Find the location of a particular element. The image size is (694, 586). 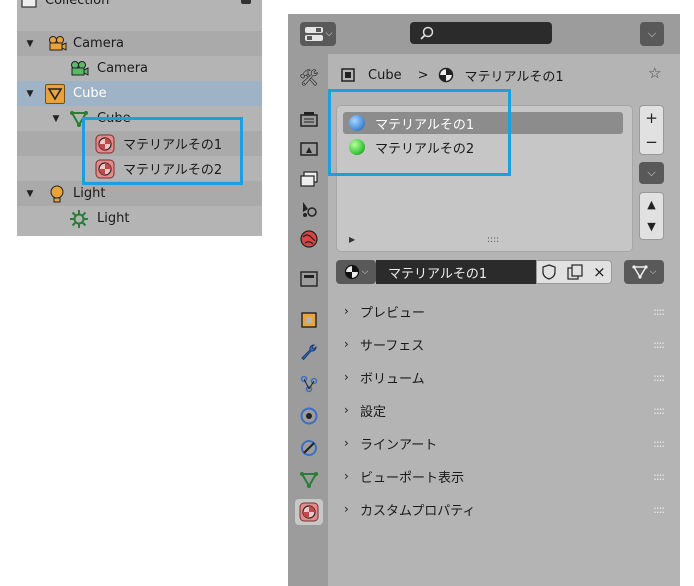

material-preview-icon is located at coordinates (357, 123).